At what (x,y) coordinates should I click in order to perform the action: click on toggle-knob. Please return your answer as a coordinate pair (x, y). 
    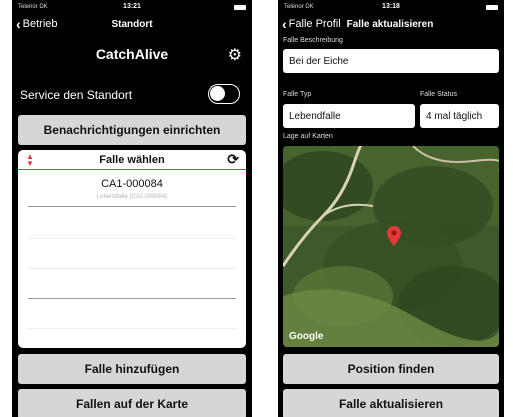
    Looking at the image, I should click on (217, 93).